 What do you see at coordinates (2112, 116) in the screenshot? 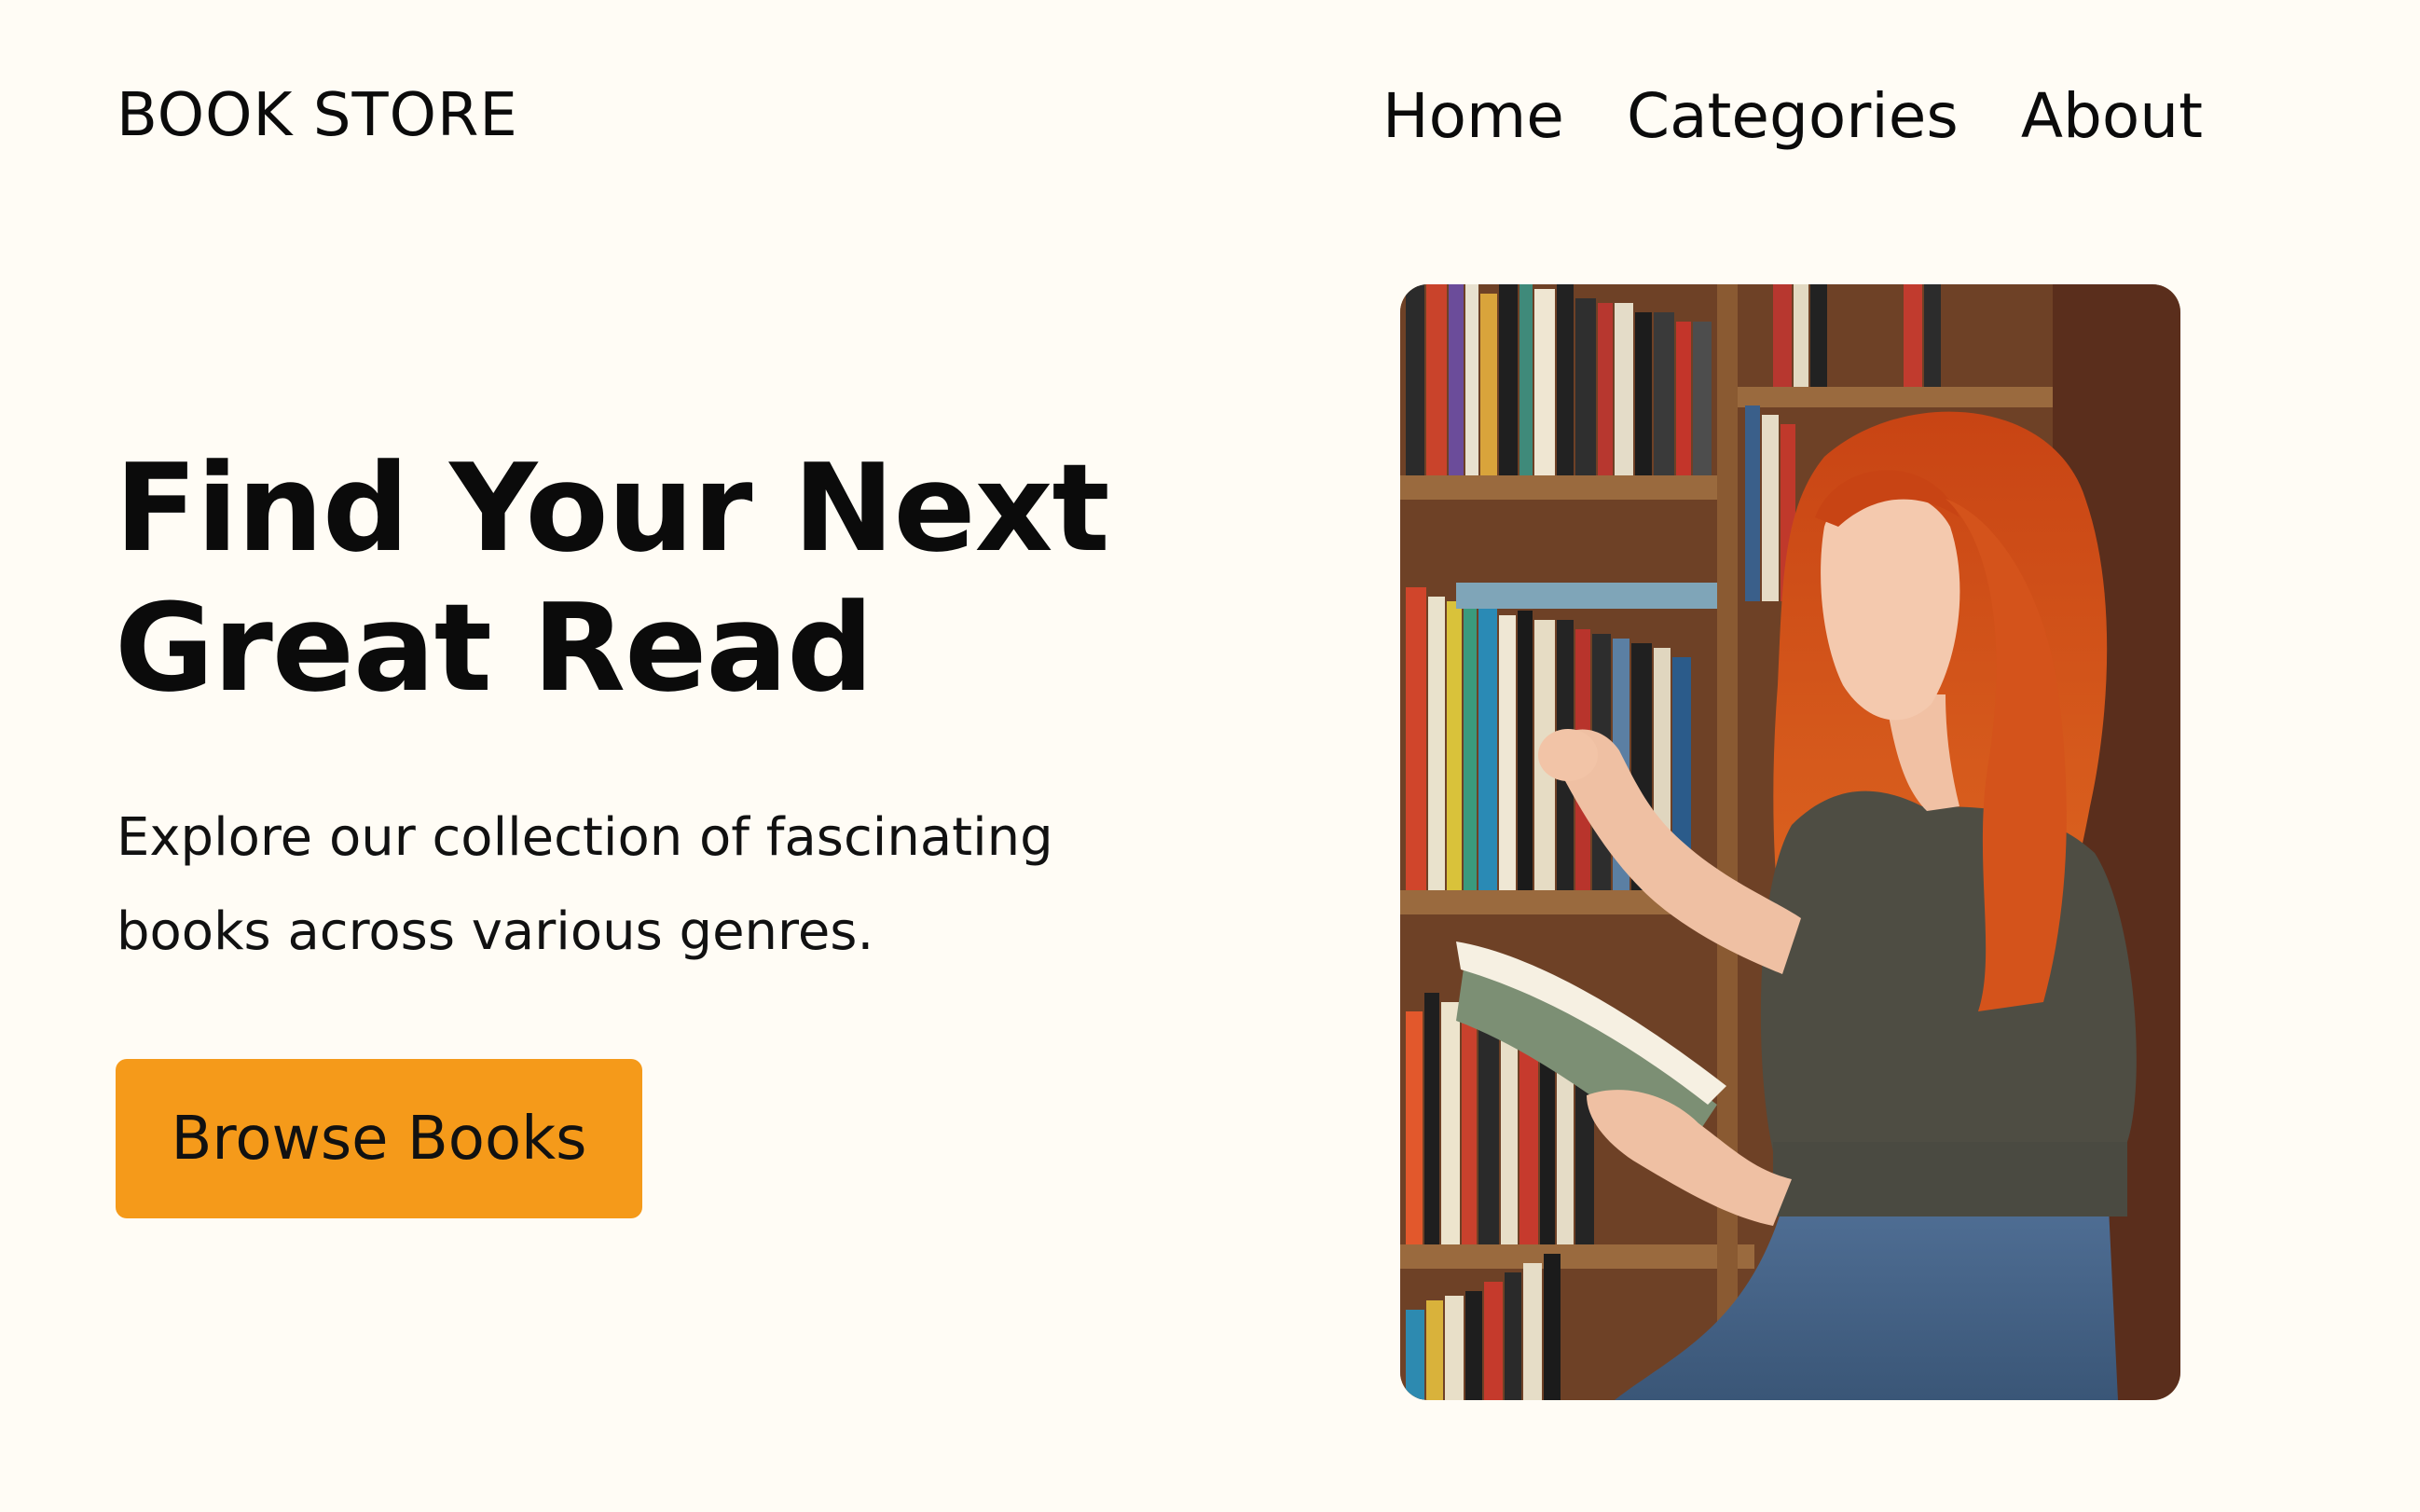
I see `nav-about-link: About` at bounding box center [2112, 116].